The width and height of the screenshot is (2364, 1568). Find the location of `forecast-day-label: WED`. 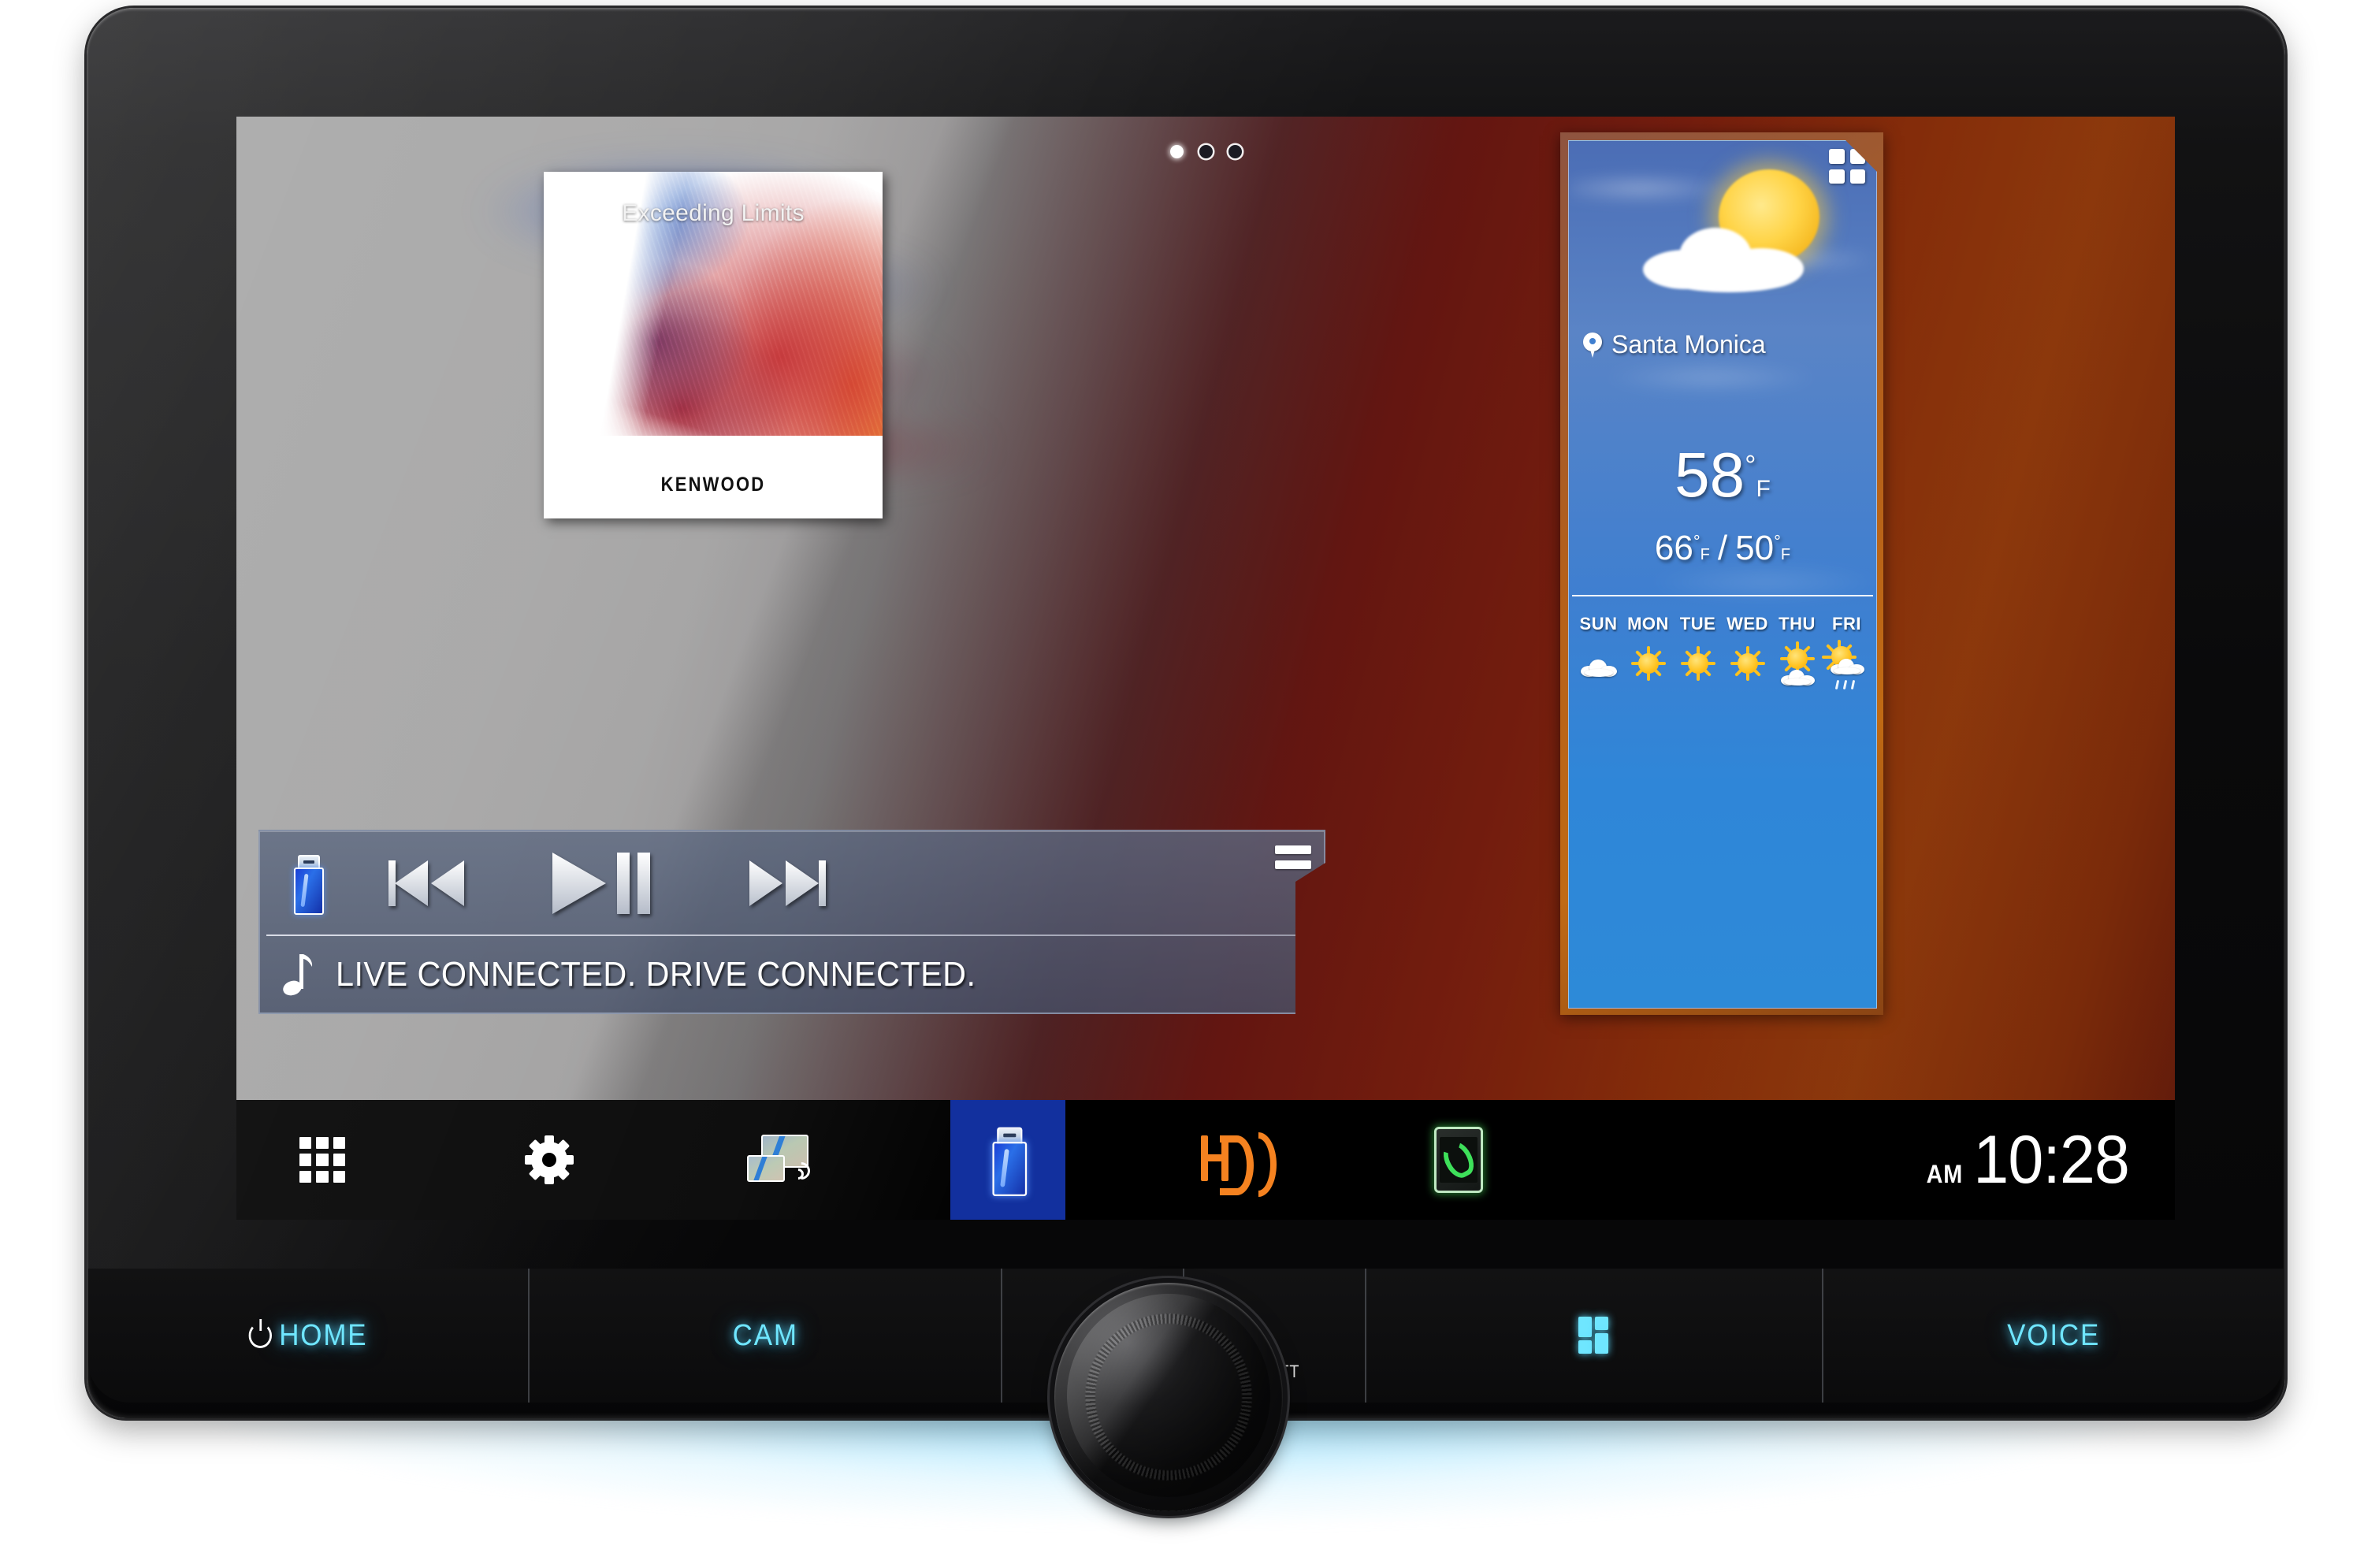

forecast-day-label: WED is located at coordinates (1748, 624).